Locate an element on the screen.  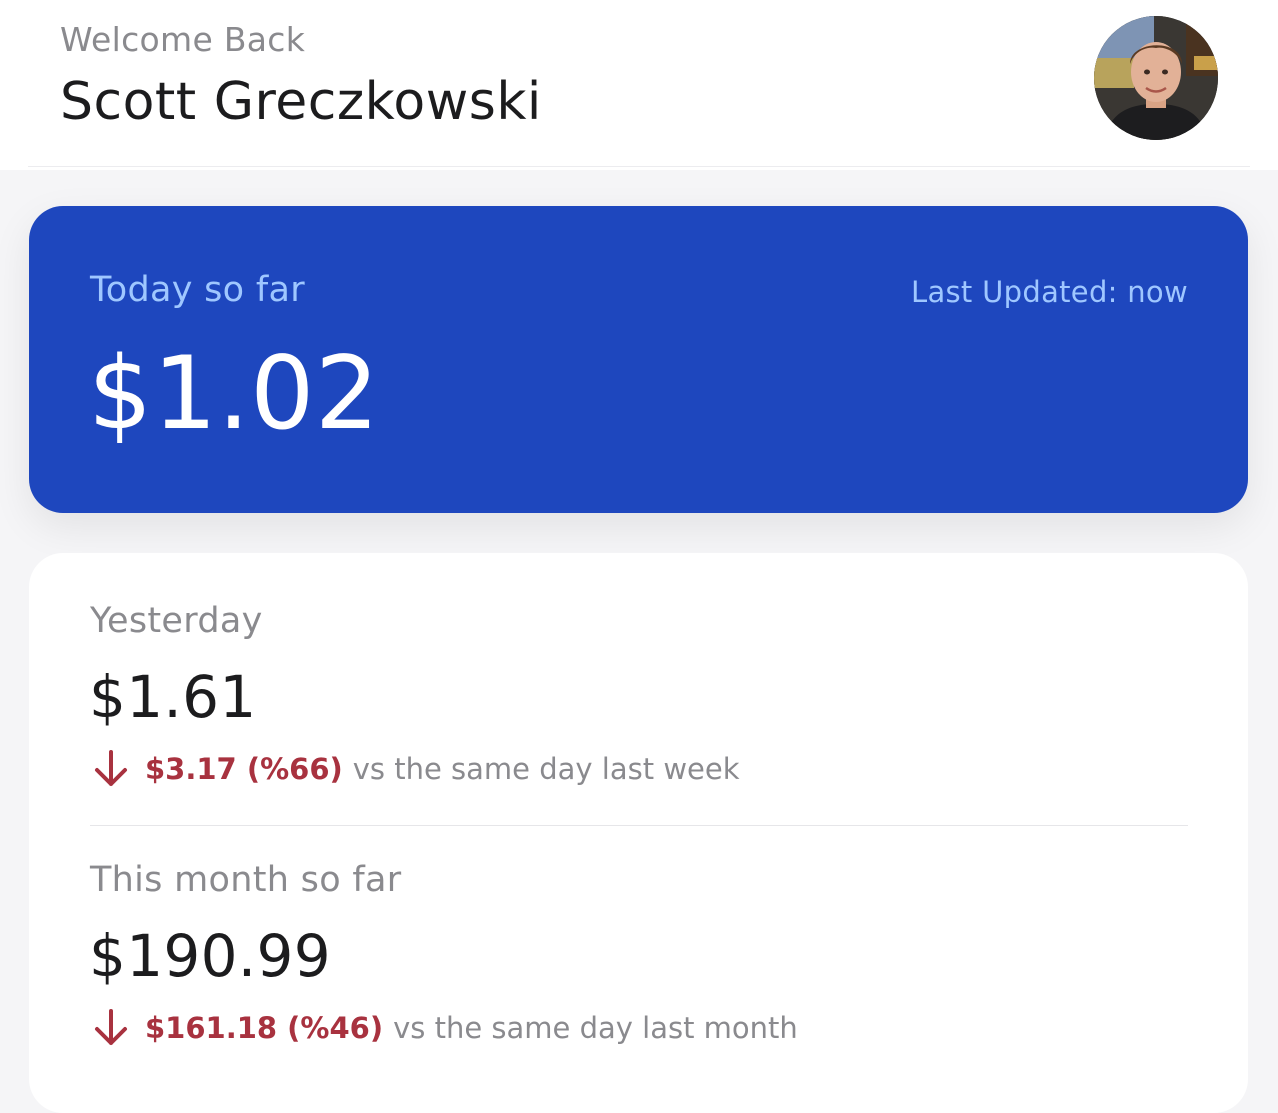
greeting-text: Welcome Back is located at coordinates (183, 39).